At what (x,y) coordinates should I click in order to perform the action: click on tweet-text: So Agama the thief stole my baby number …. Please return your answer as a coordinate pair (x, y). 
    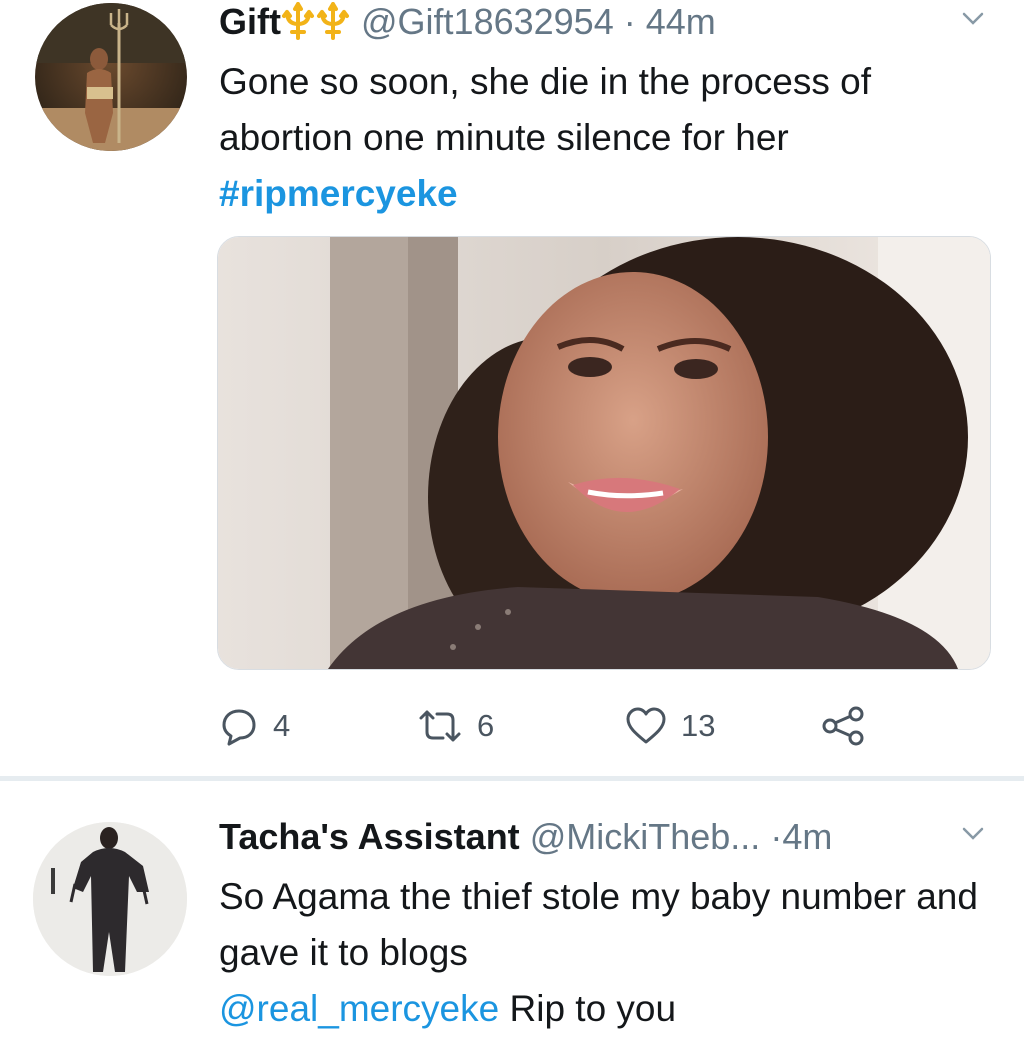
    Looking at the image, I should click on (609, 953).